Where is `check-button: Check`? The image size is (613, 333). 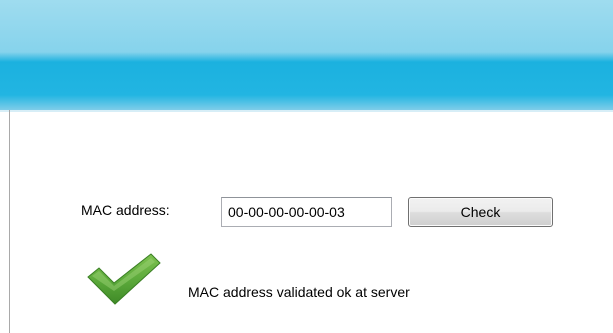 check-button: Check is located at coordinates (480, 212).